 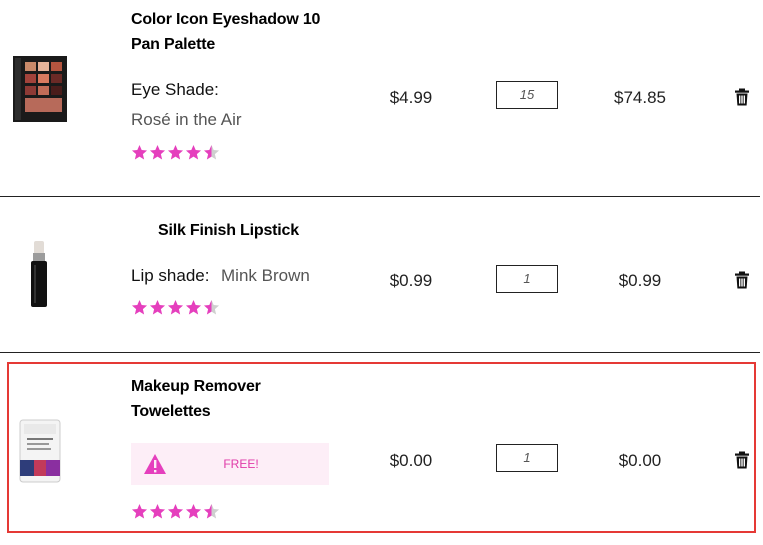 What do you see at coordinates (196, 386) in the screenshot?
I see `product-title-line: Makeup Remover` at bounding box center [196, 386].